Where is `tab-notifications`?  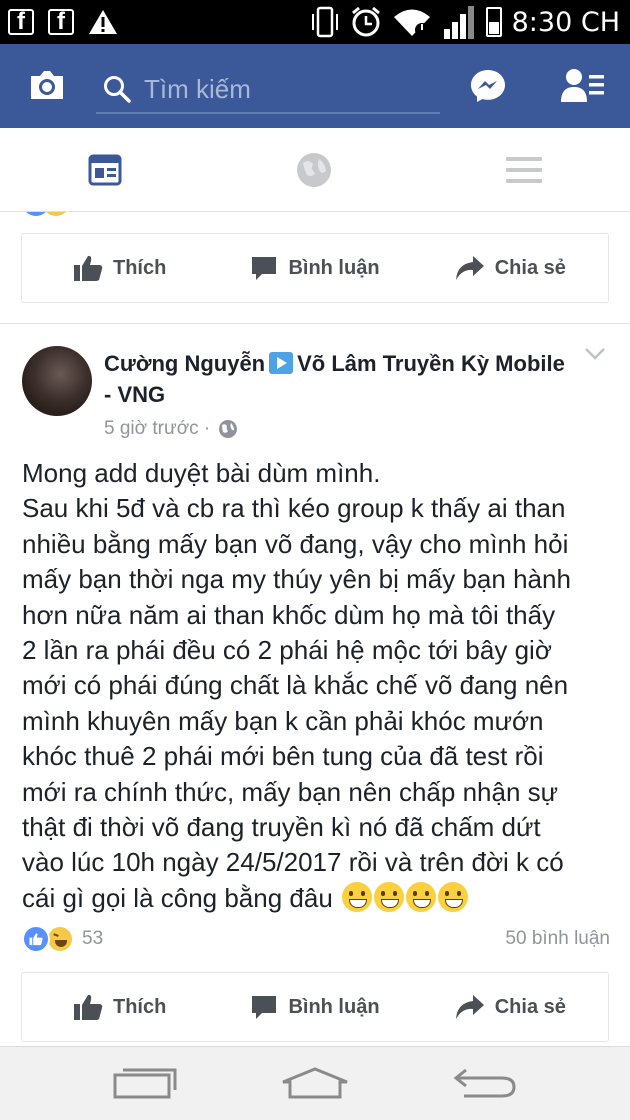
tab-notifications is located at coordinates (314, 170).